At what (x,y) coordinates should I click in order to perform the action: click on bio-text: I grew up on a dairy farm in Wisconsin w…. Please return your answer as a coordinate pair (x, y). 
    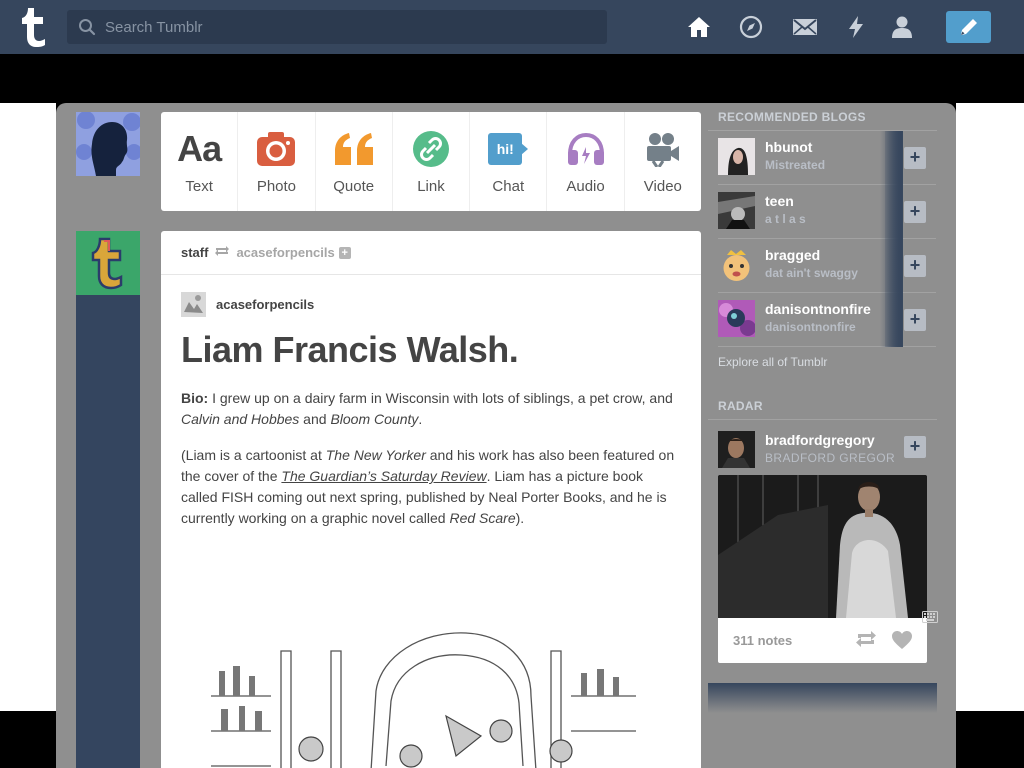
    Looking at the image, I should click on (440, 398).